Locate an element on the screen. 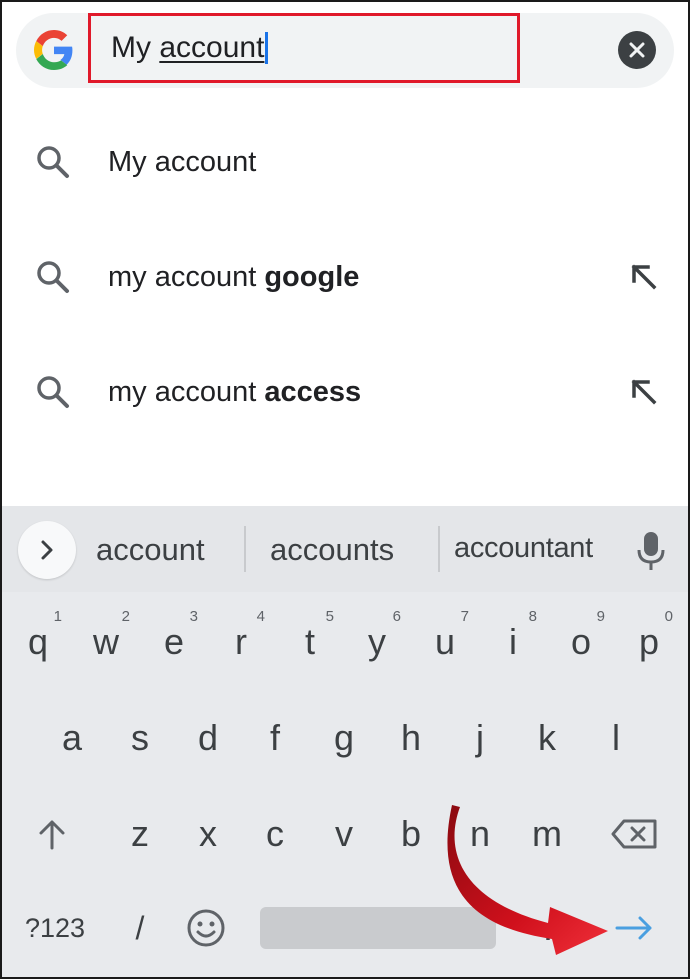  key-q: q1 is located at coordinates (38, 642).